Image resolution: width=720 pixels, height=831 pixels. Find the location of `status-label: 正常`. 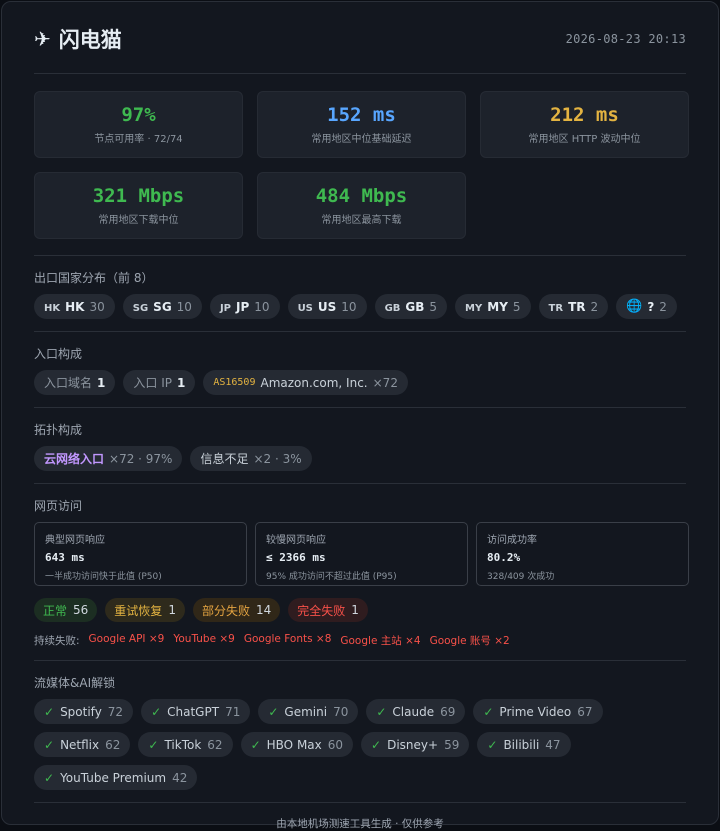

status-label: 正常 is located at coordinates (55, 610).